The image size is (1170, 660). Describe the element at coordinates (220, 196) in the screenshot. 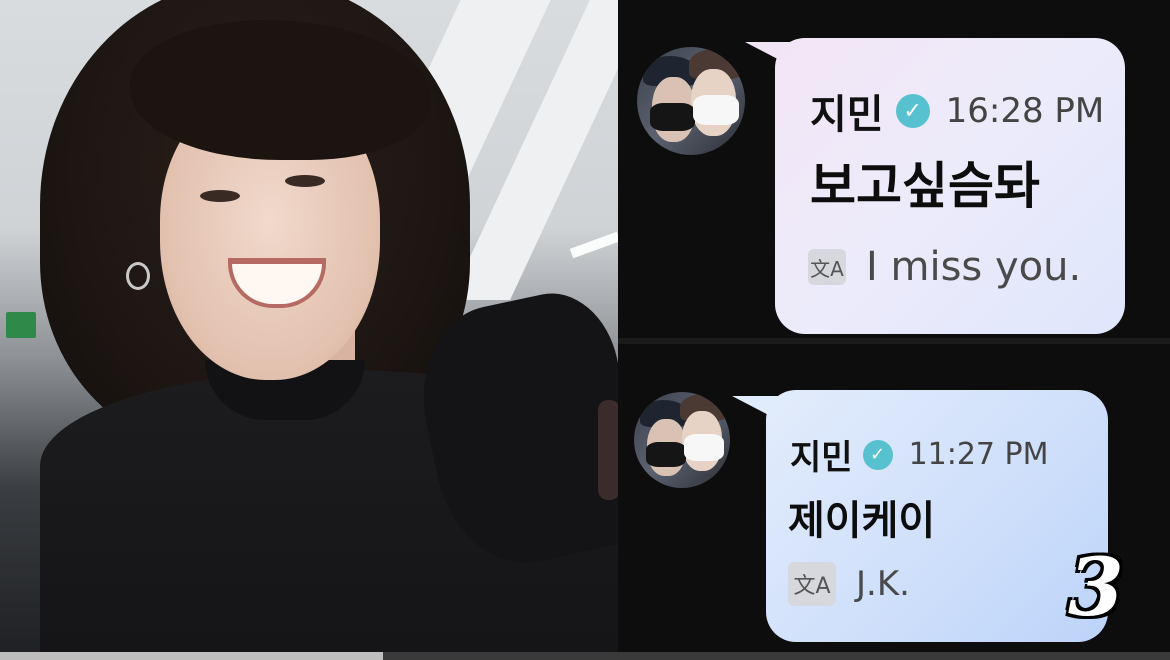

I see `left-eye` at that location.